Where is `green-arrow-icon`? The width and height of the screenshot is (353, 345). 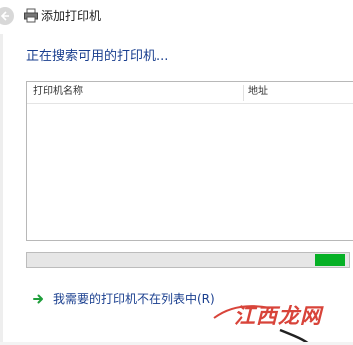 green-arrow-icon is located at coordinates (38, 299).